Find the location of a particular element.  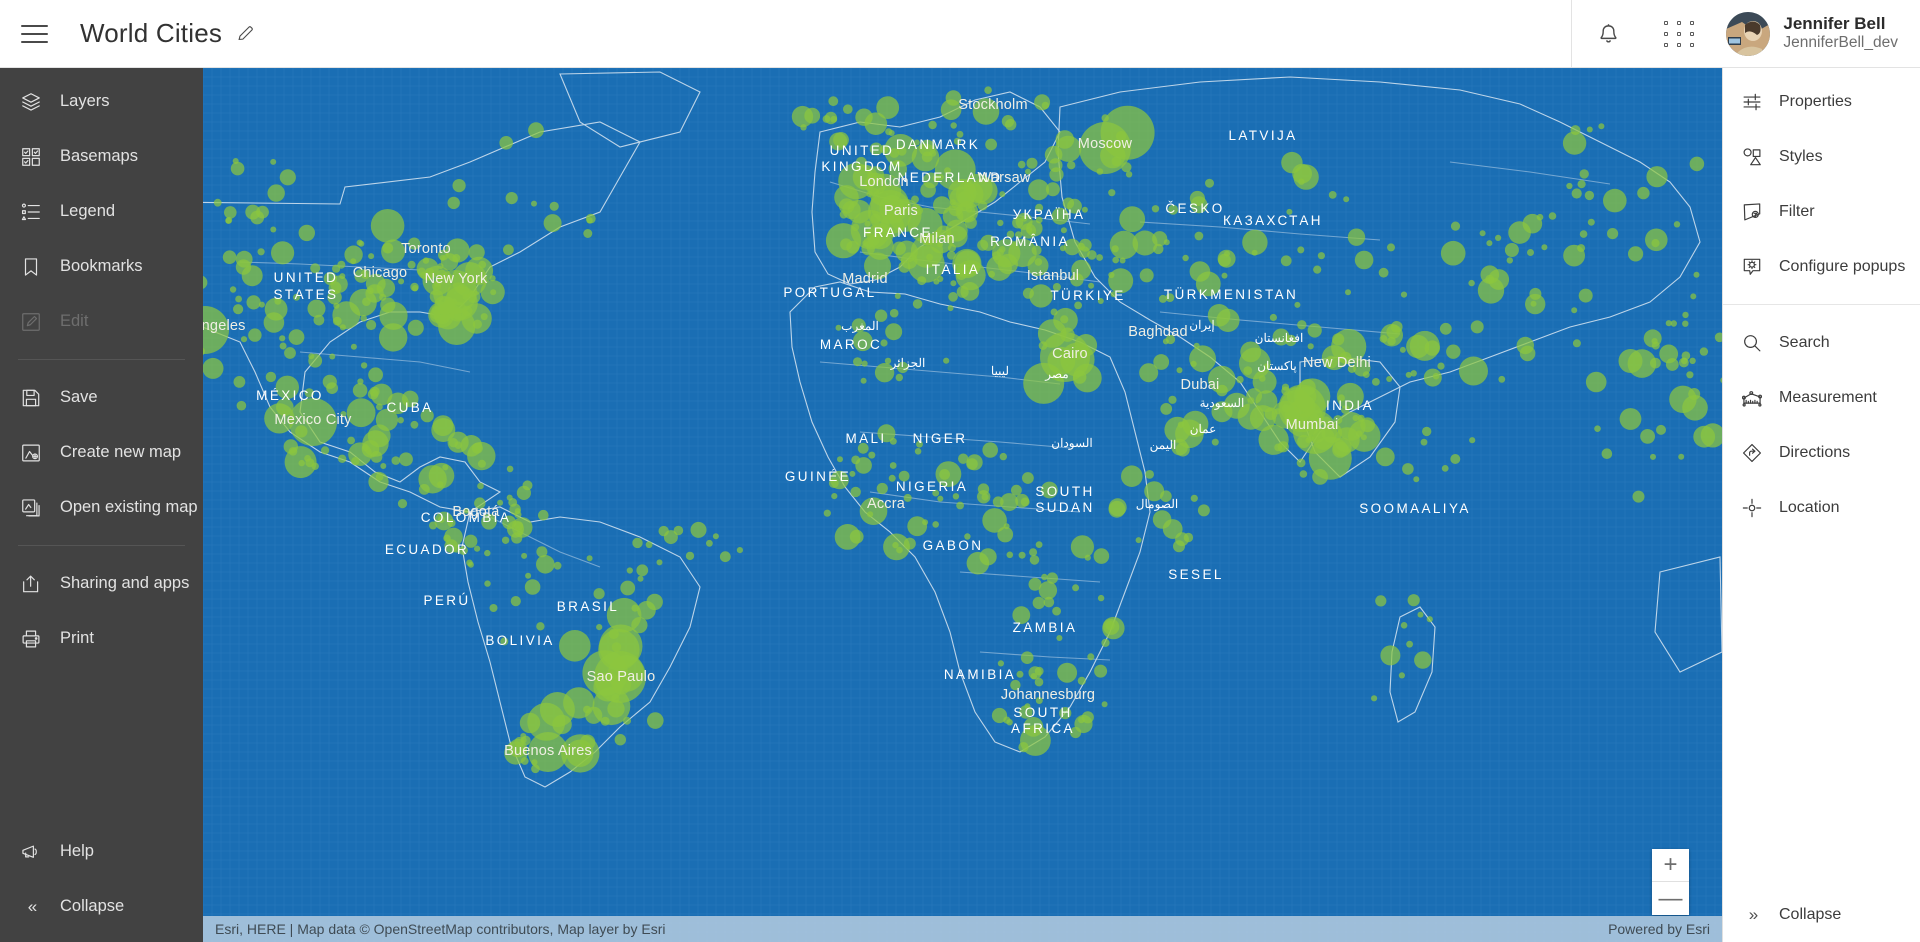

panel-item-filter: Filter is located at coordinates (1821, 211).